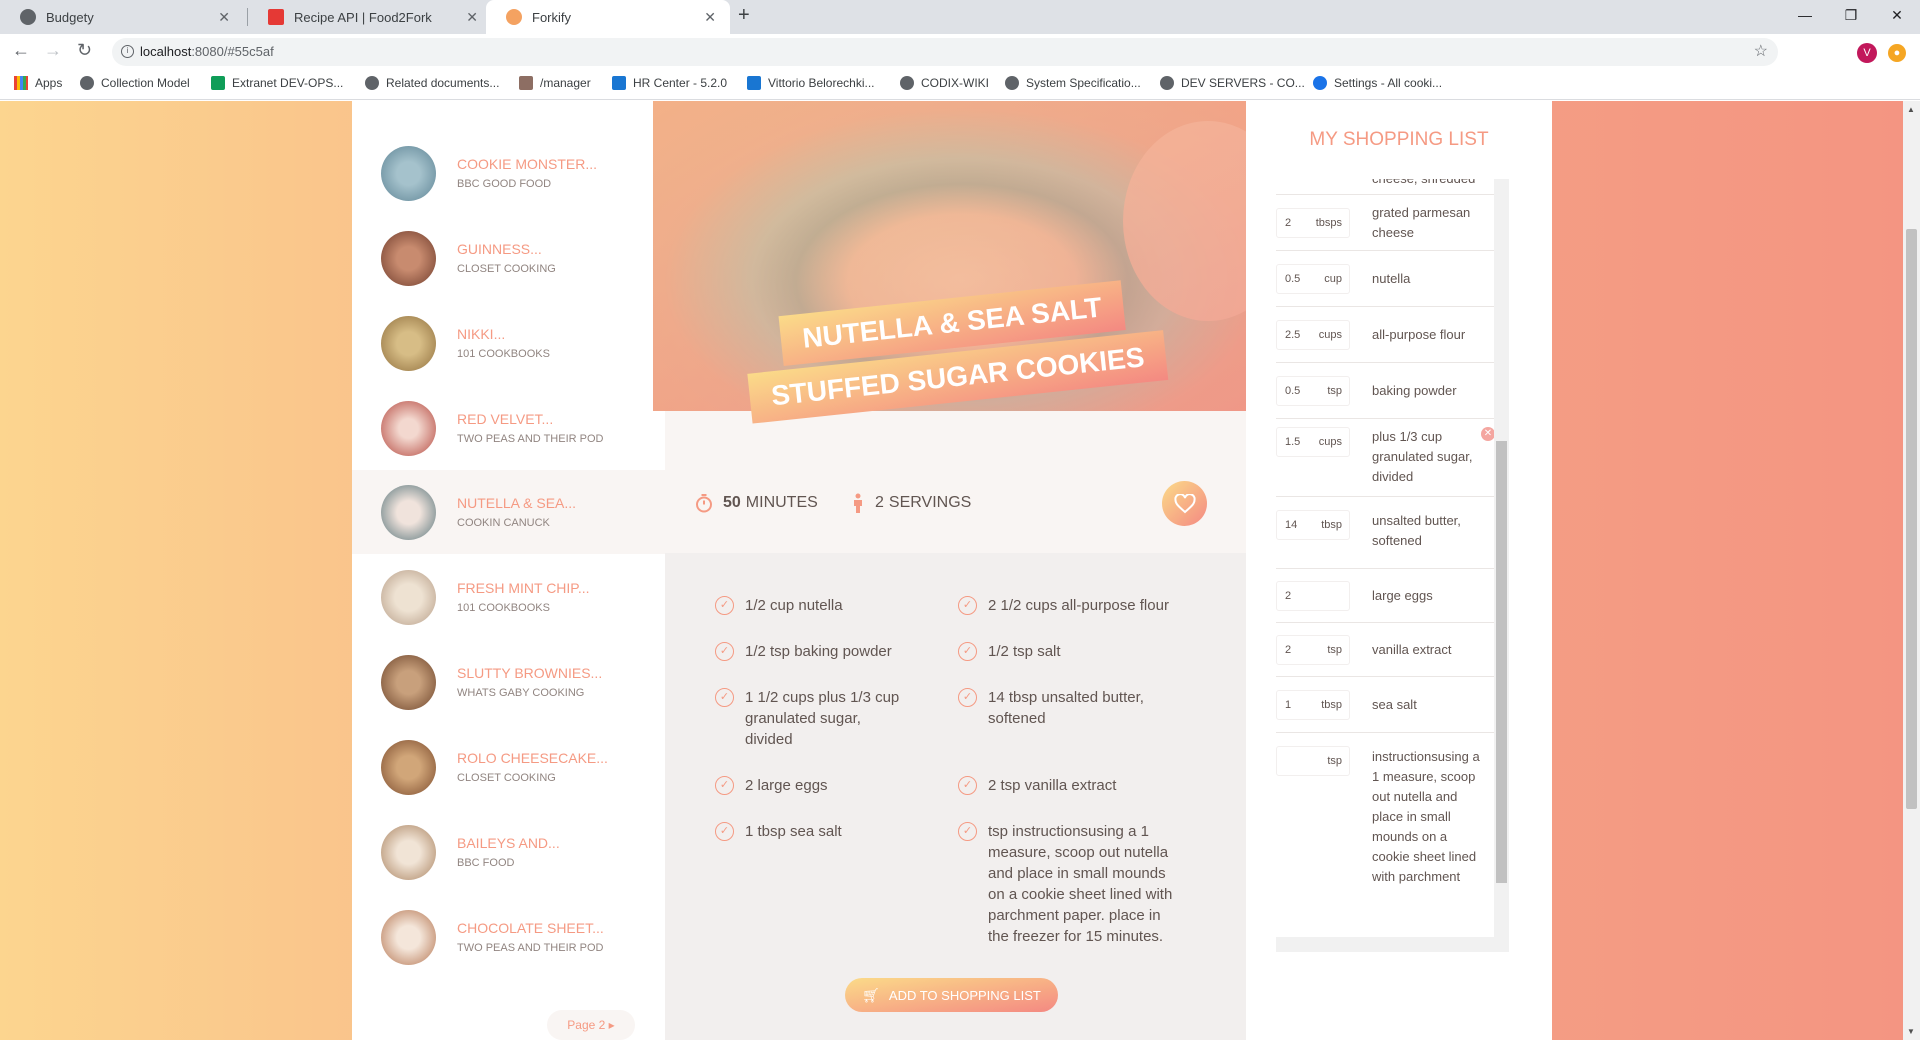 The image size is (1920, 1040). I want to click on unit-label: tbsps, so click(1328, 223).